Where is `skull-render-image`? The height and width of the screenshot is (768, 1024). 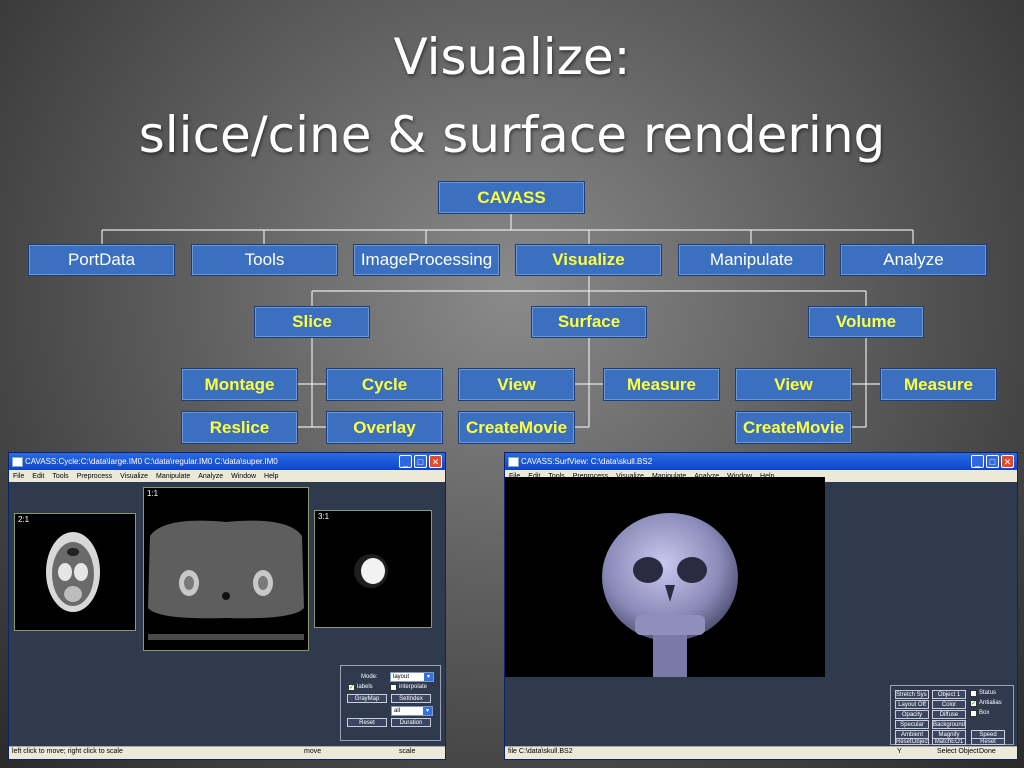 skull-render-image is located at coordinates (670, 595).